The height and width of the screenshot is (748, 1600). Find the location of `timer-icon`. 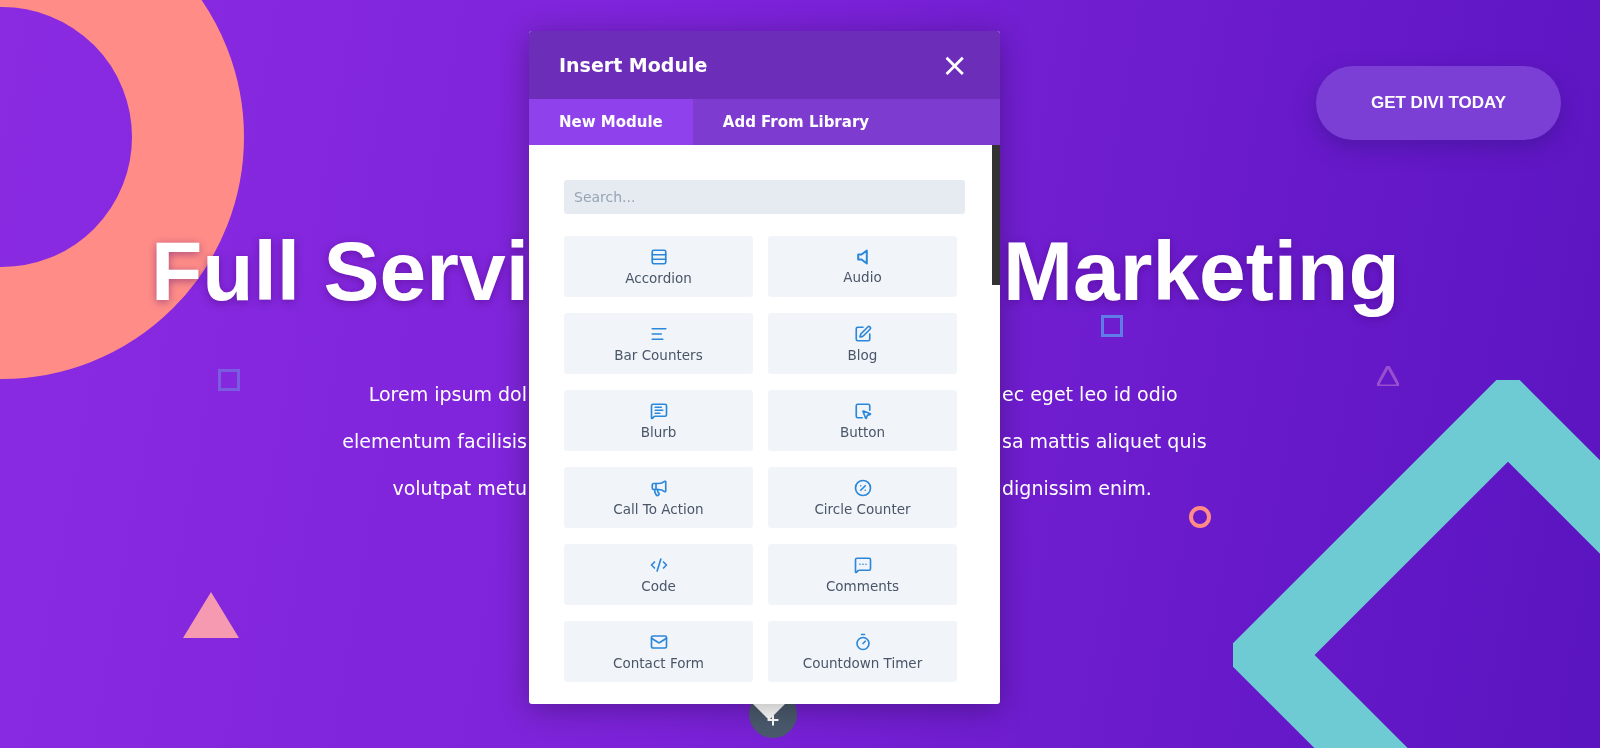

timer-icon is located at coordinates (862, 641).